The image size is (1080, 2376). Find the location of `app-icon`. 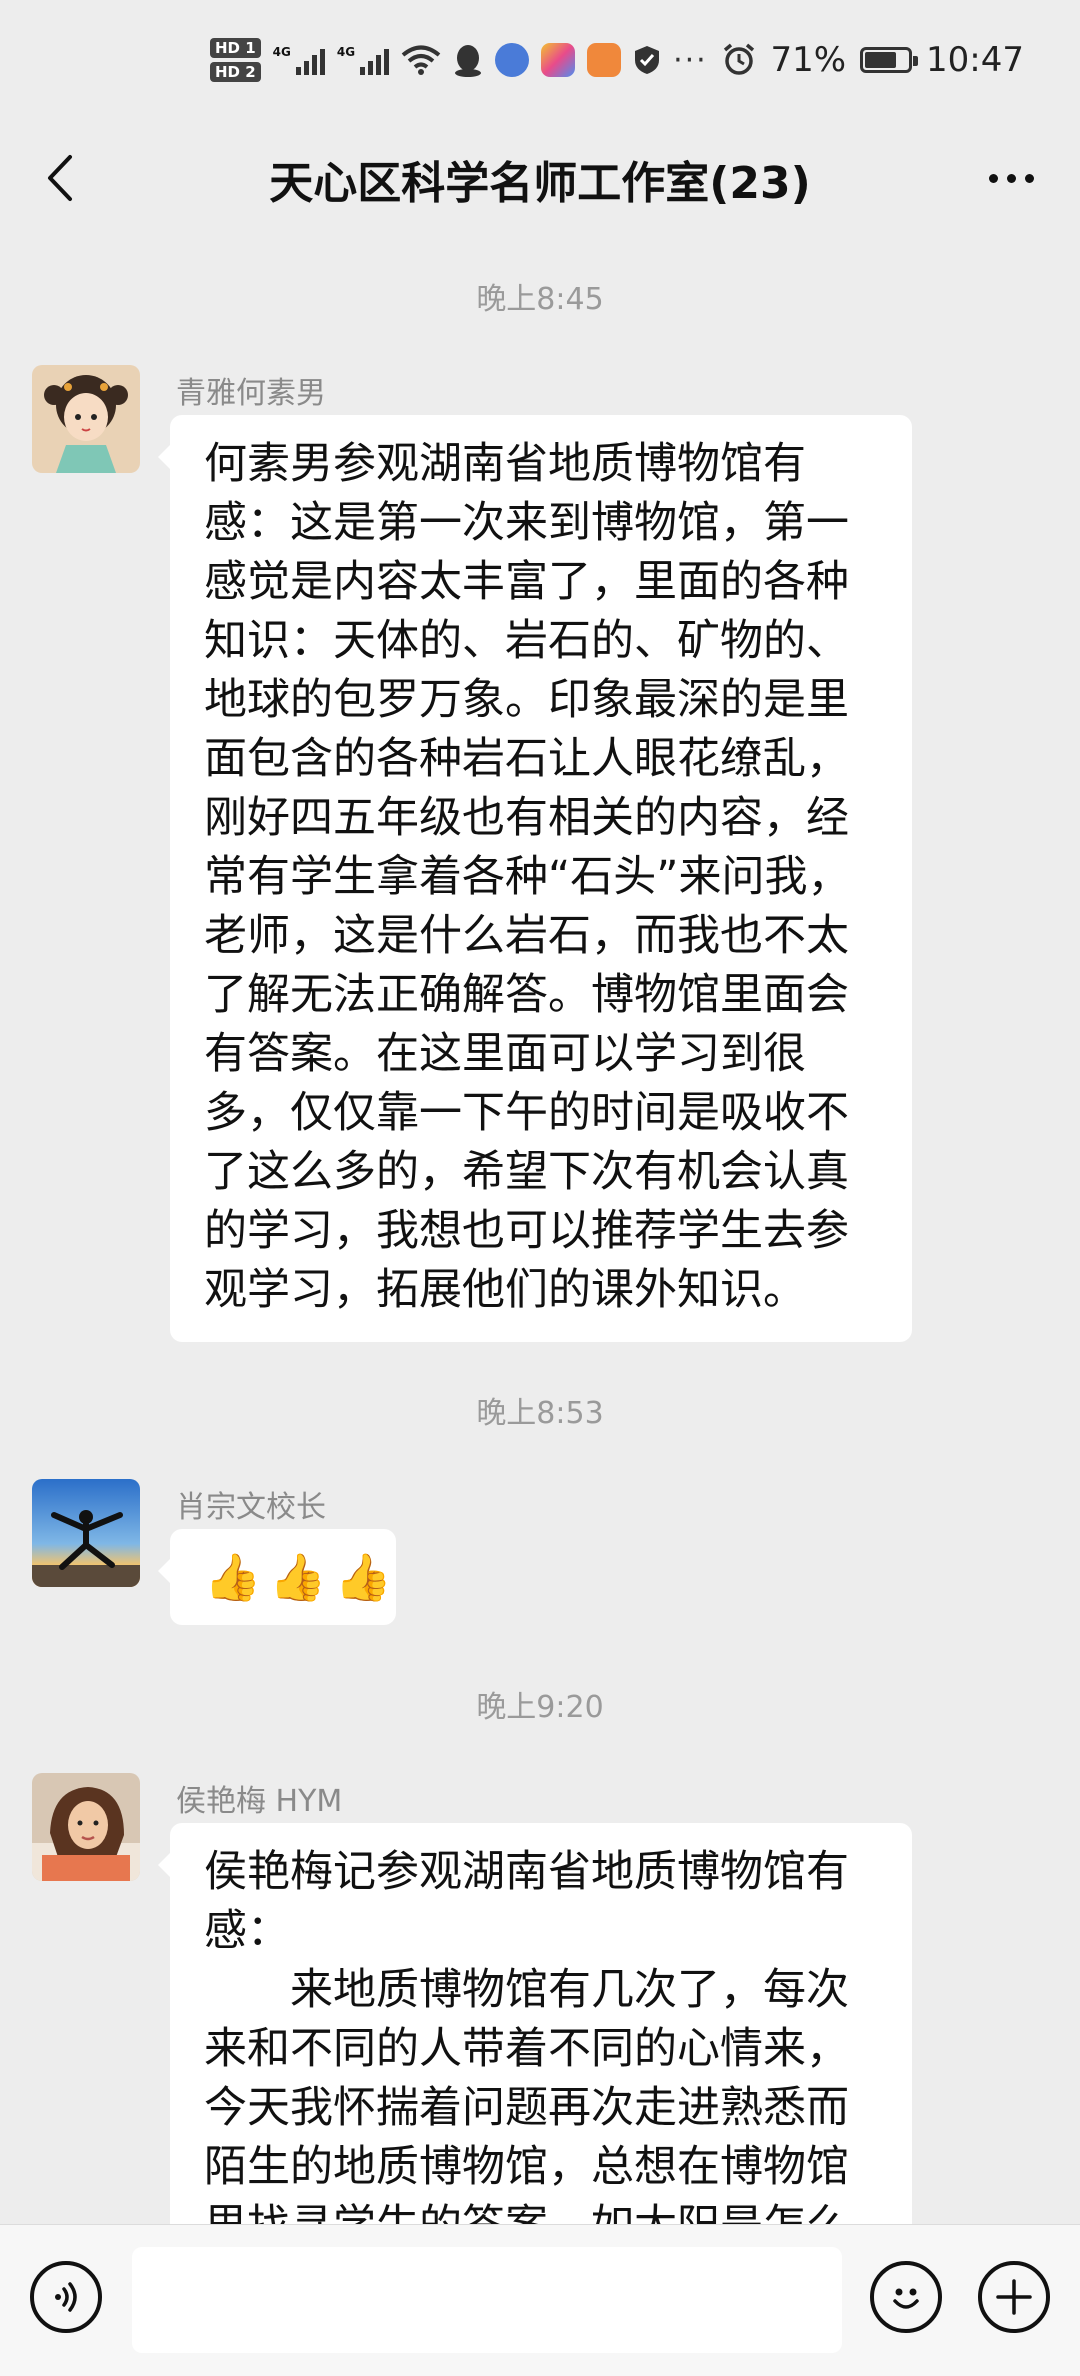

app-icon is located at coordinates (558, 60).